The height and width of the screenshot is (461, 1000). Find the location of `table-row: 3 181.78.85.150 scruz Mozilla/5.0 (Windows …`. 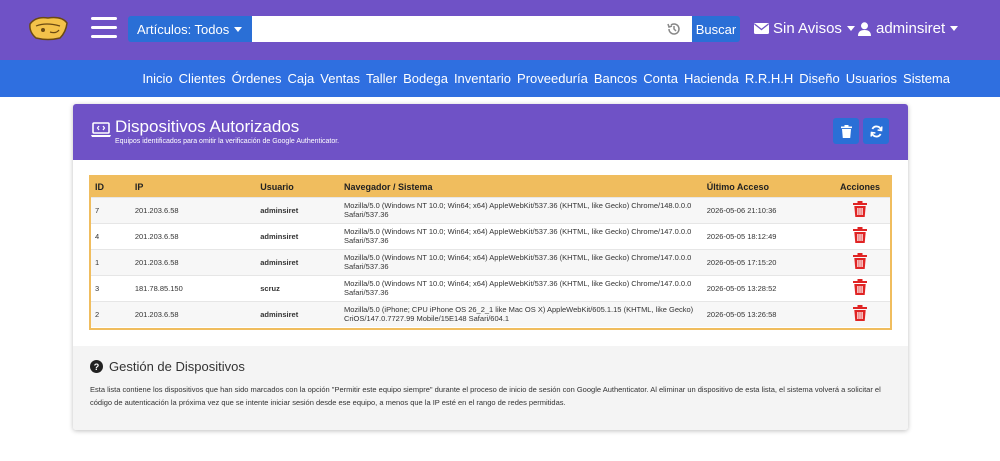

table-row: 3 181.78.85.150 scruz Mozilla/5.0 (Windows … is located at coordinates (490, 288).